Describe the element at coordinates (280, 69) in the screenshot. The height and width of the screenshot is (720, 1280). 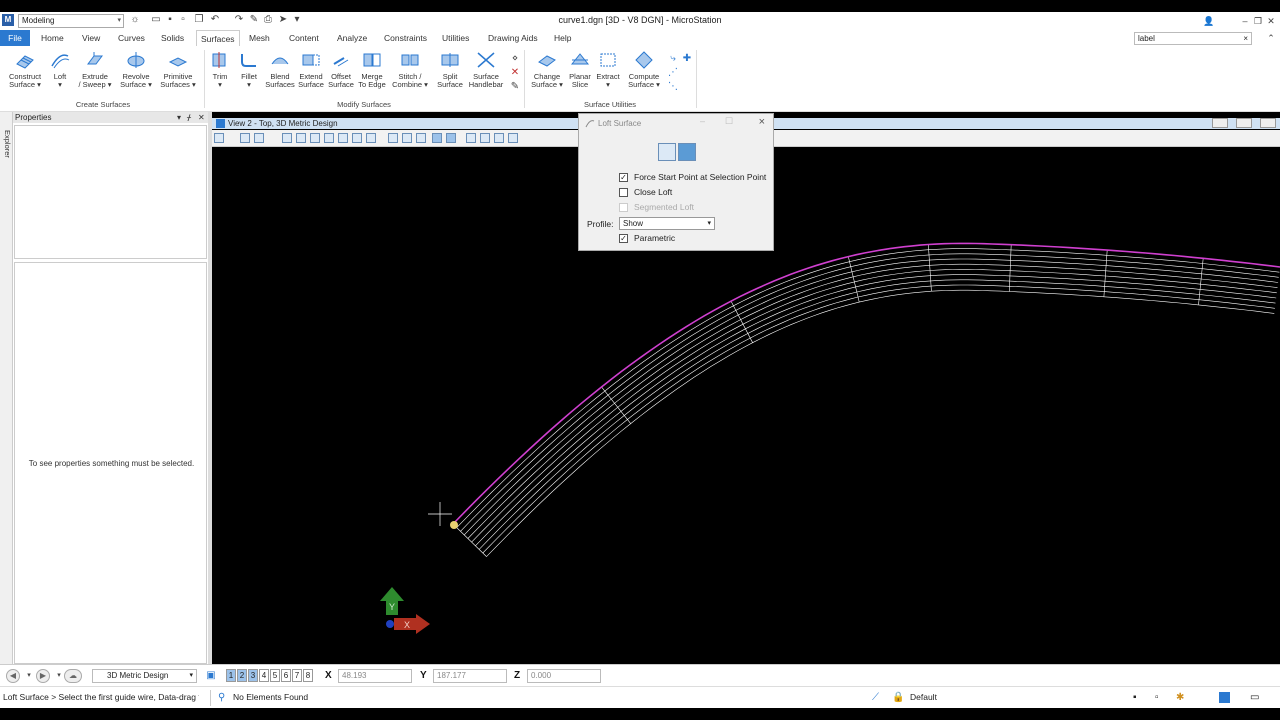
I see `blend-surfaces-button: Blend Surfaces` at that location.